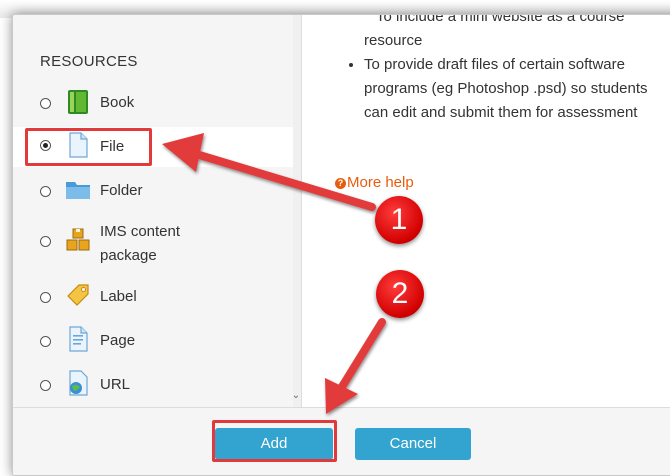 This screenshot has width=670, height=476. I want to click on arrow-to-file-icon, so click(269, 172).